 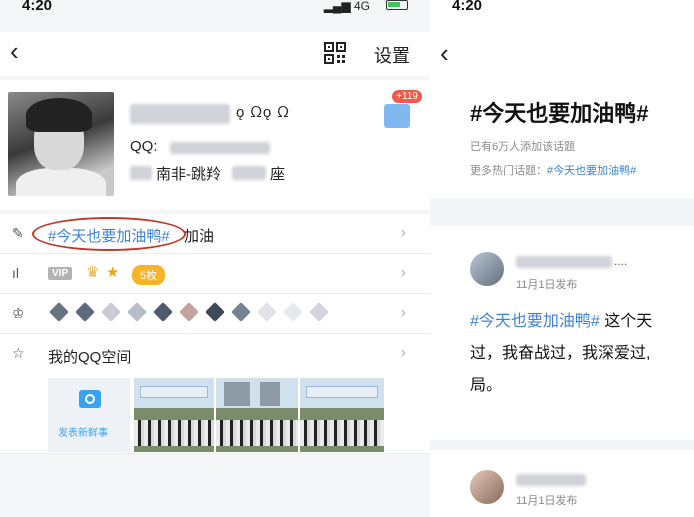 What do you see at coordinates (626, 321) in the screenshot?
I see `post-text-line1: 这个天` at bounding box center [626, 321].